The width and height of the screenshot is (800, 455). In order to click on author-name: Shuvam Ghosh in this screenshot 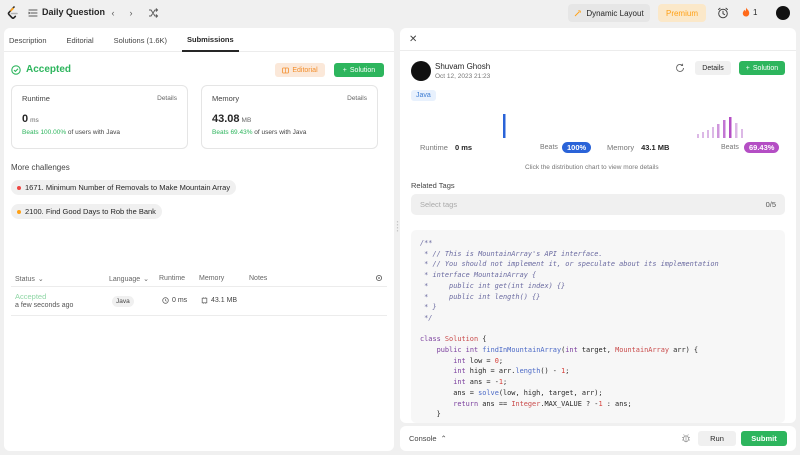, I will do `click(462, 66)`.